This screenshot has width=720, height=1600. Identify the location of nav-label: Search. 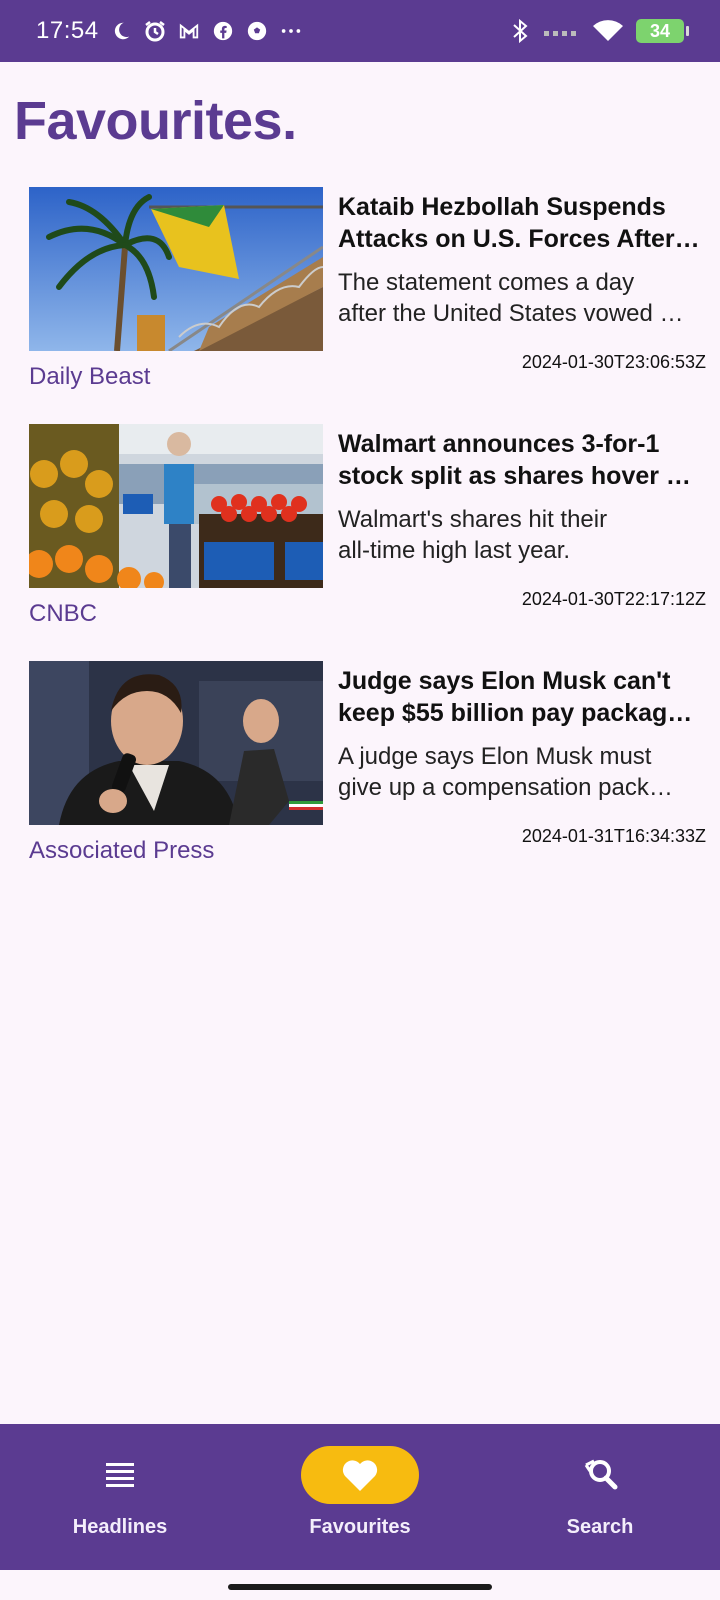
(600, 1527).